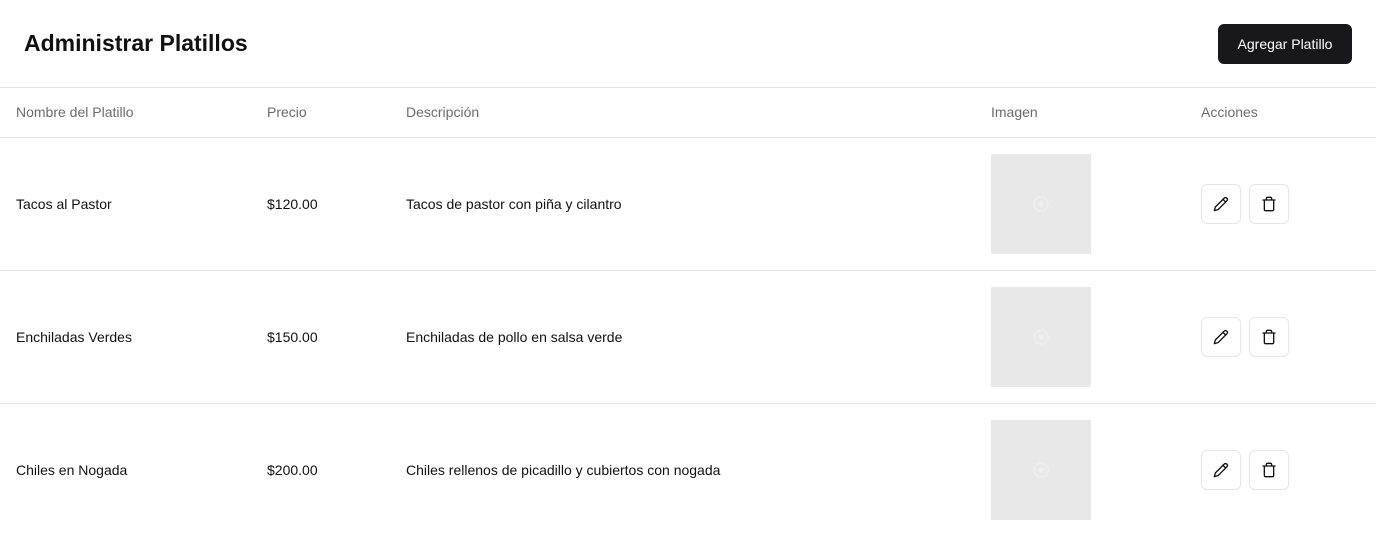 The height and width of the screenshot is (536, 1376). Describe the element at coordinates (1285, 44) in the screenshot. I see `add-dish-button: Agregar Platillo` at that location.